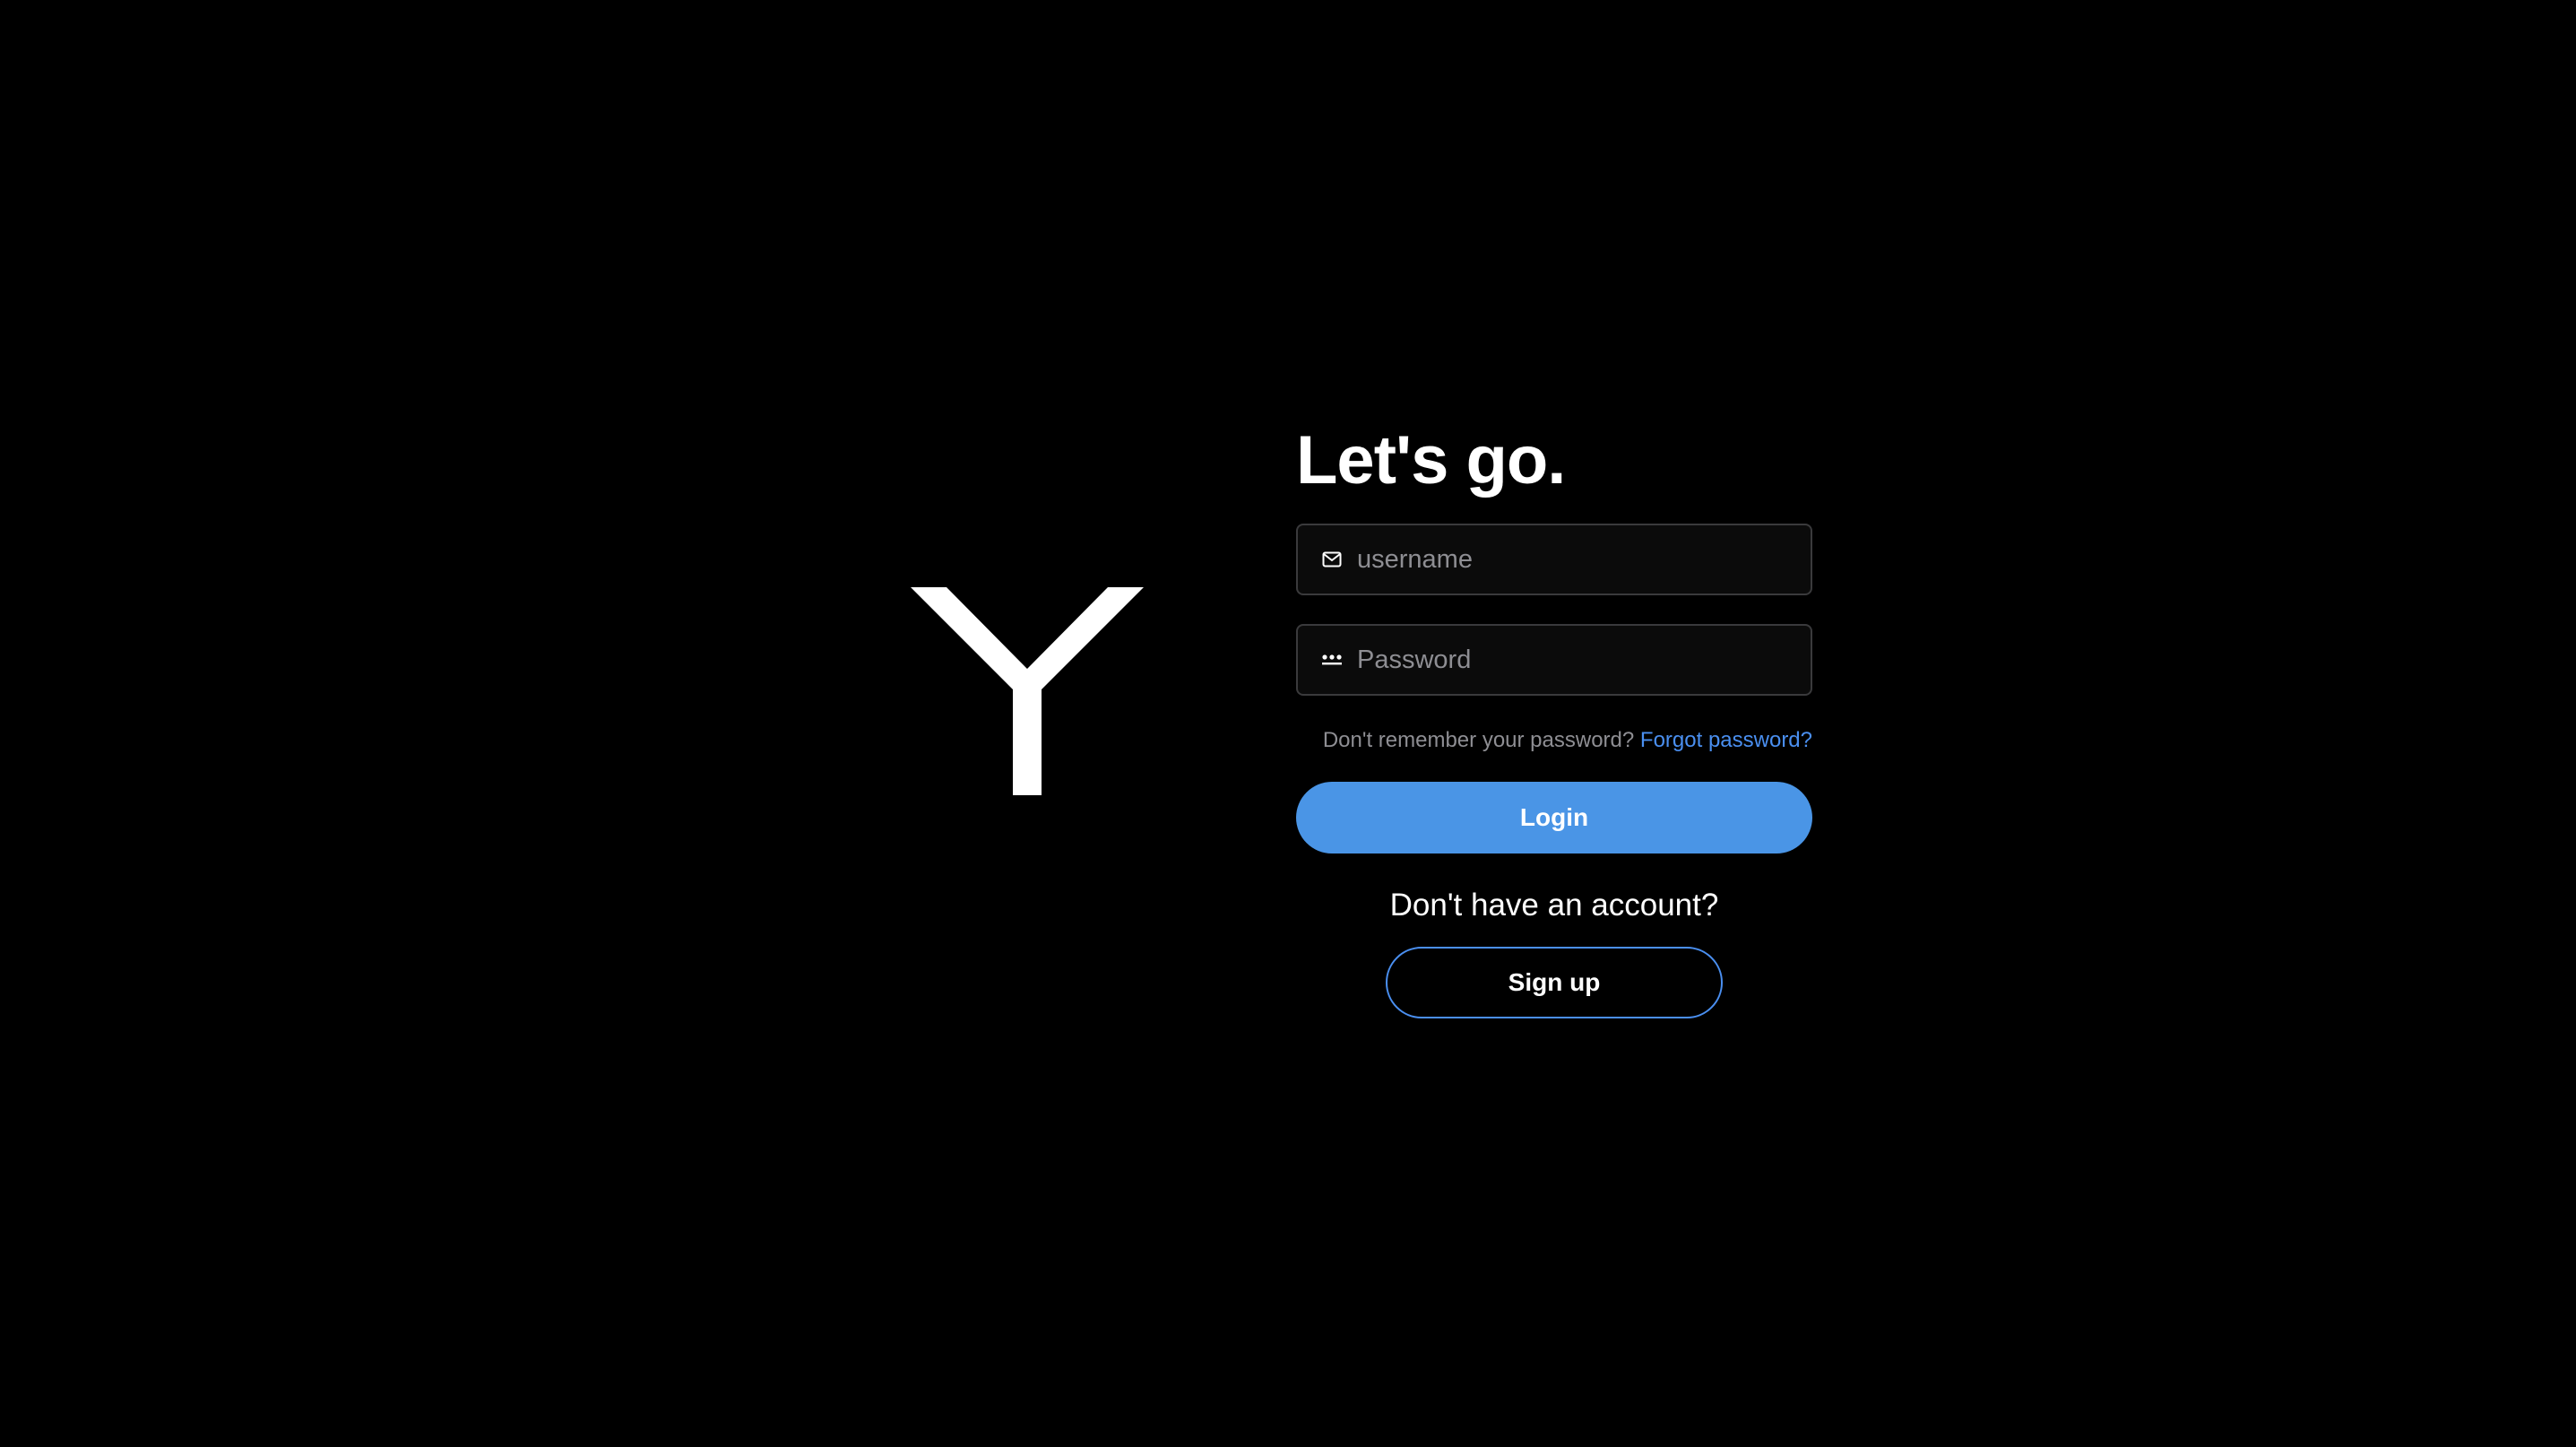  What do you see at coordinates (1584, 660) in the screenshot?
I see `password-input` at bounding box center [1584, 660].